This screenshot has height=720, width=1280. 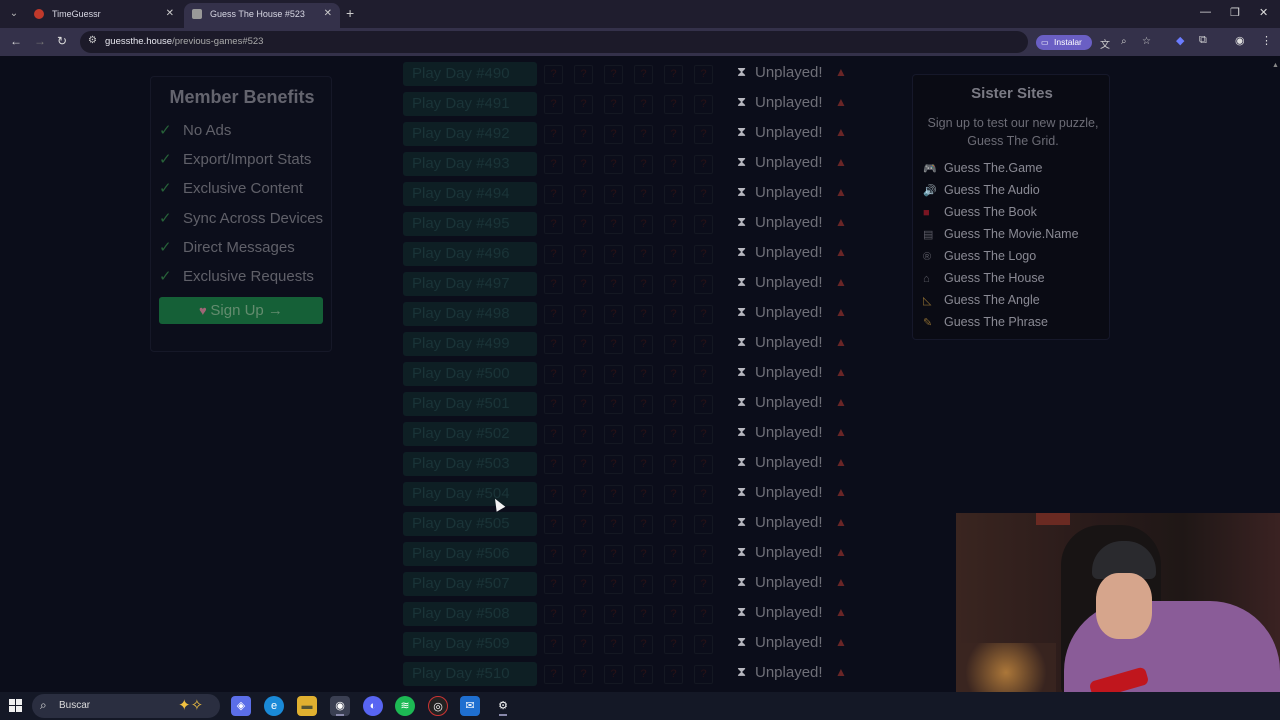 I want to click on play-day-button: Play Day #497, so click(x=470, y=284).